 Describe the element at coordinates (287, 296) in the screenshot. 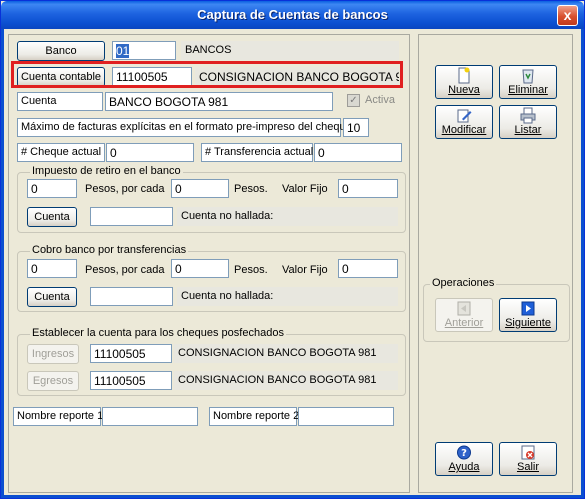

I see `cobro-cuenta-status: Cuenta no hallada:` at that location.